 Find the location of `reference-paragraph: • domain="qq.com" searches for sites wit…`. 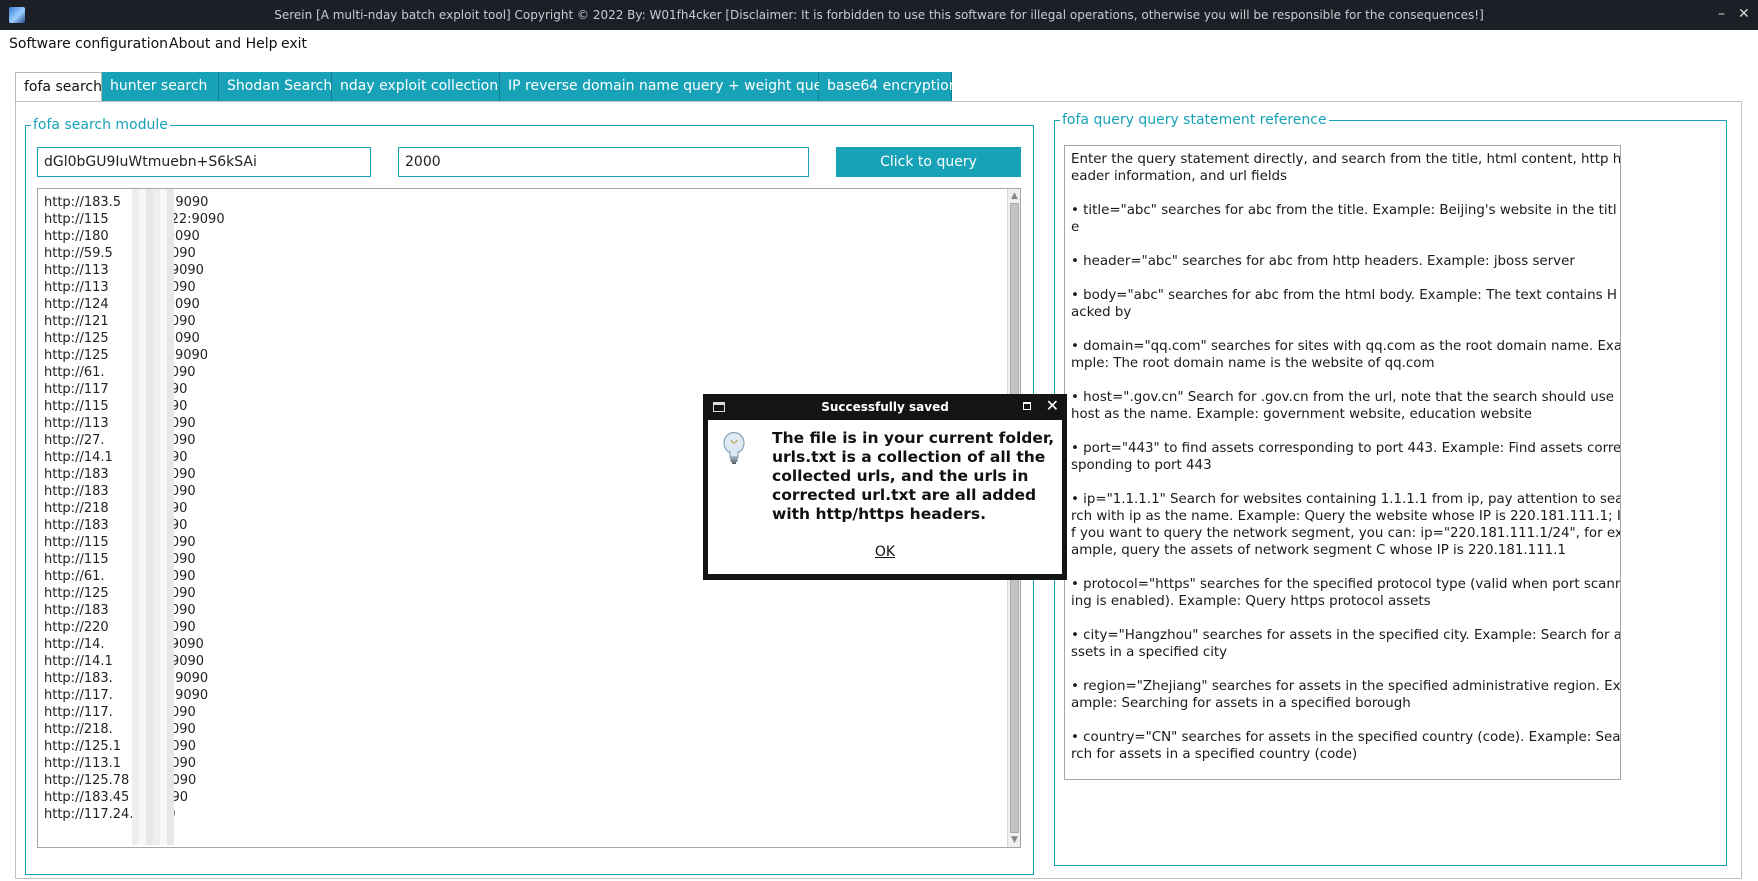

reference-paragraph: • domain="qq.com" searches for sites wit… is located at coordinates (1346, 355).